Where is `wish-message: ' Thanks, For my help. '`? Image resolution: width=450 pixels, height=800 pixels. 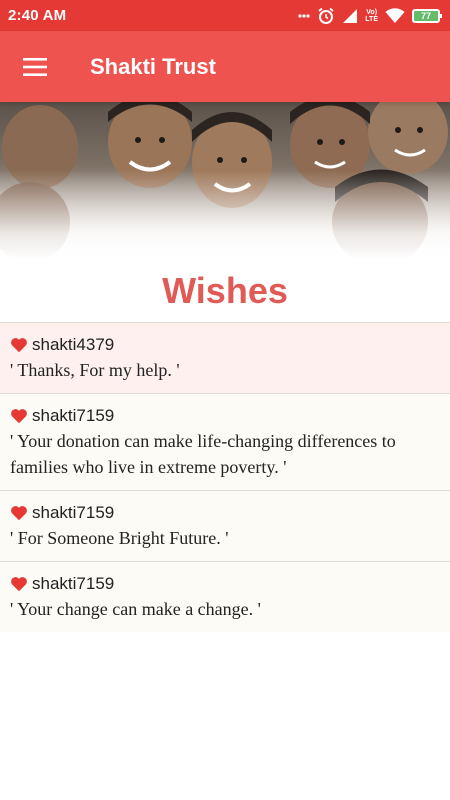
wish-message: ' Thanks, For my help. ' is located at coordinates (95, 370).